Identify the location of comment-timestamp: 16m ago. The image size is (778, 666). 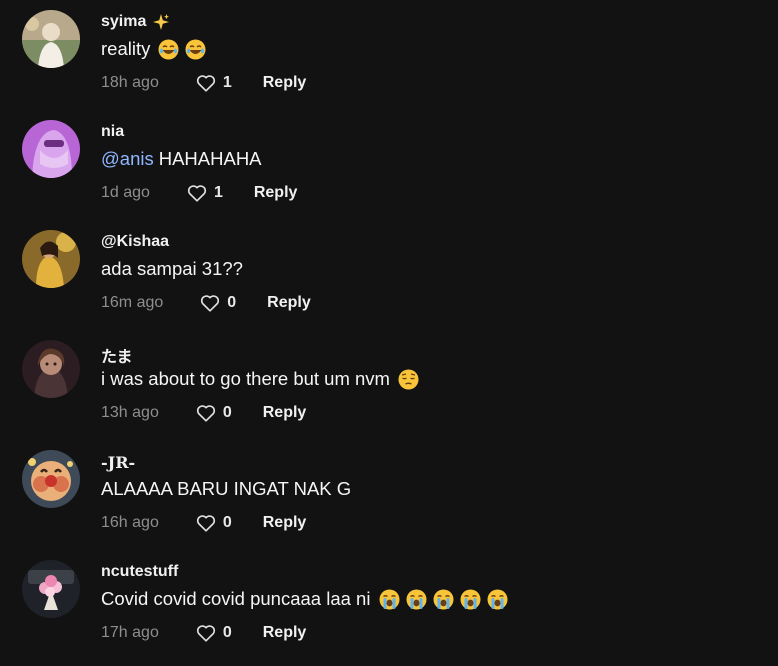
(132, 302).